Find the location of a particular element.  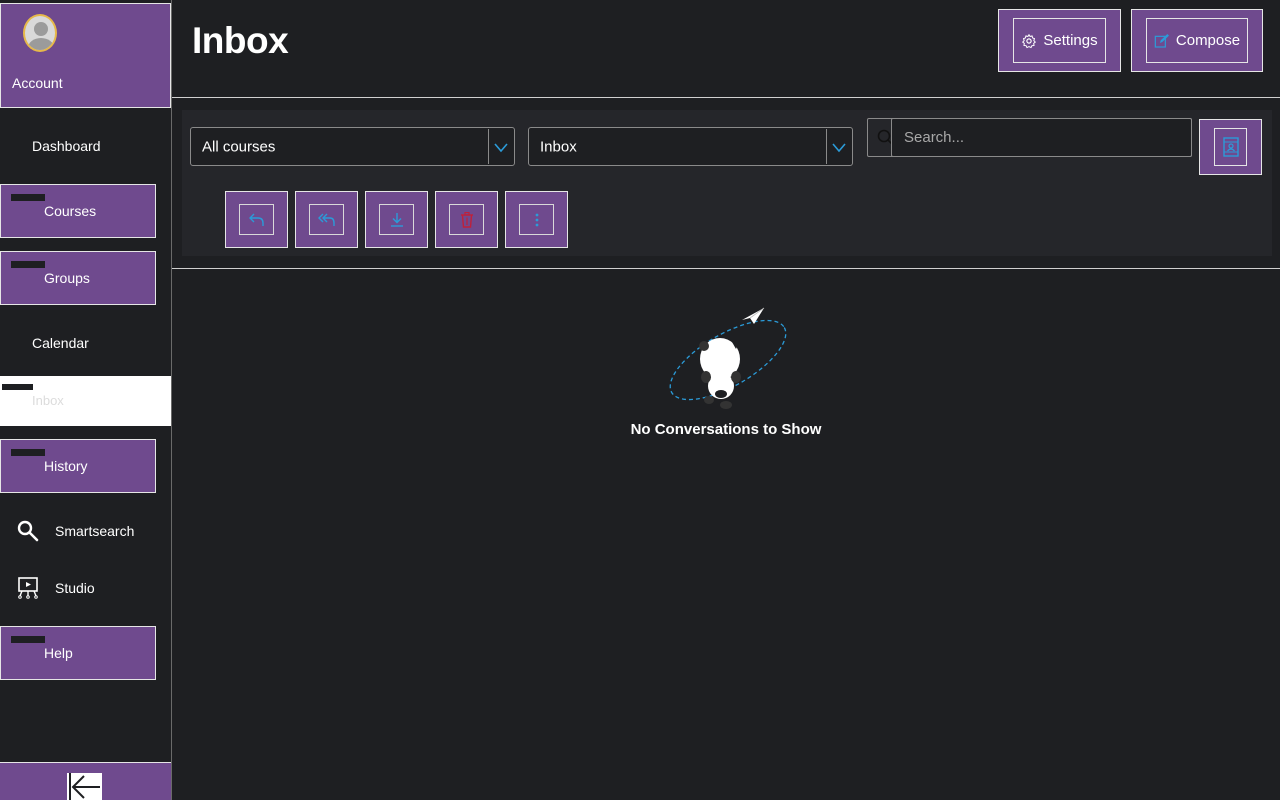

page-title: Inbox is located at coordinates (240, 40).